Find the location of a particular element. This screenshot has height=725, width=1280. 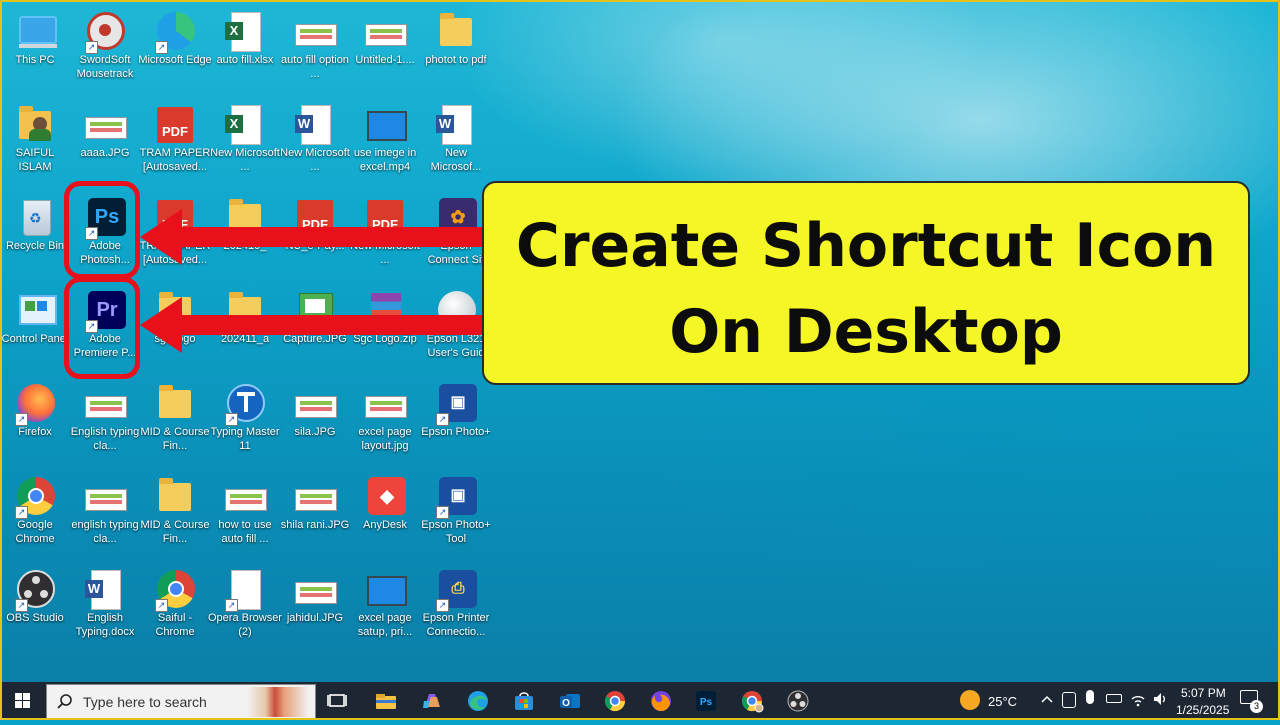

control-icon is located at coordinates (36, 311).